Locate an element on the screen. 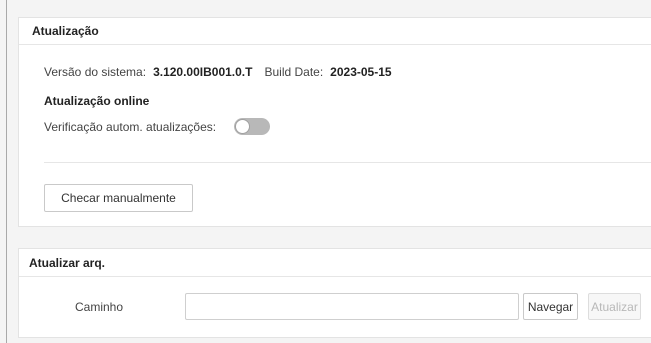  toggle-knob-icon is located at coordinates (243, 126).